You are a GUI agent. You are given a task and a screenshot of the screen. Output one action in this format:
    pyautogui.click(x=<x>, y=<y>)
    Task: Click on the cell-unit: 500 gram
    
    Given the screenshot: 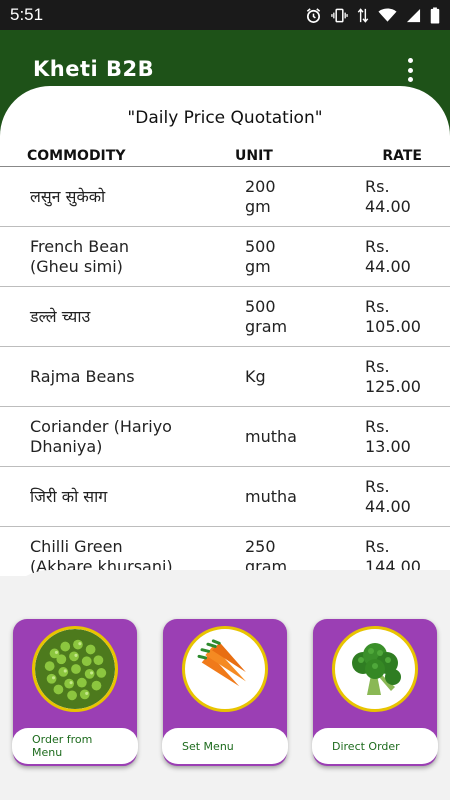 What is the action you would take?
    pyautogui.click(x=266, y=316)
    